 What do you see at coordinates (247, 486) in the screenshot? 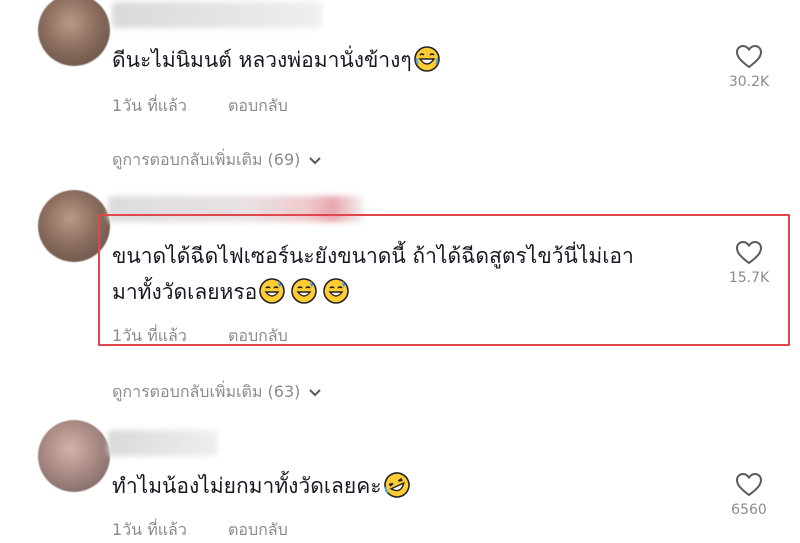
I see `comment-body: ทำไมน้องไม่ยกมาทั้งวัดเลยคะ` at bounding box center [247, 486].